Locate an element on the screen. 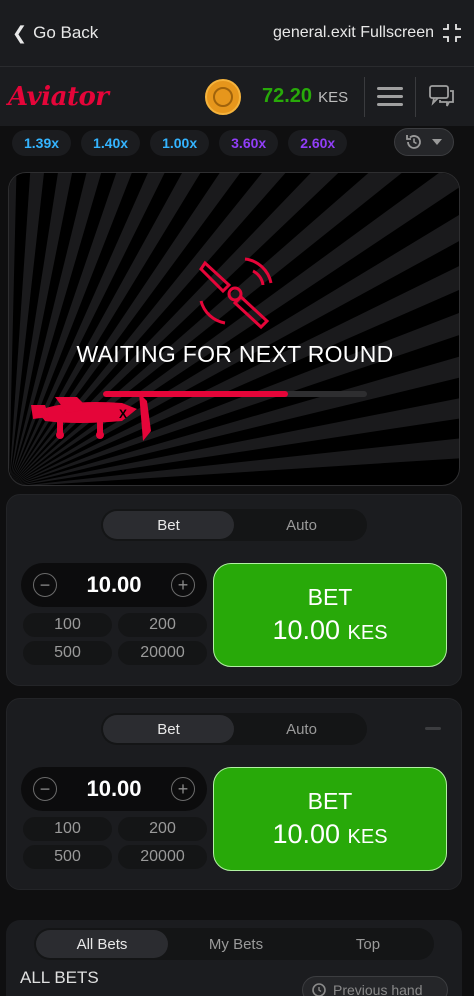 The width and height of the screenshot is (474, 996). multiplier-chip: 2.60x is located at coordinates (318, 143).